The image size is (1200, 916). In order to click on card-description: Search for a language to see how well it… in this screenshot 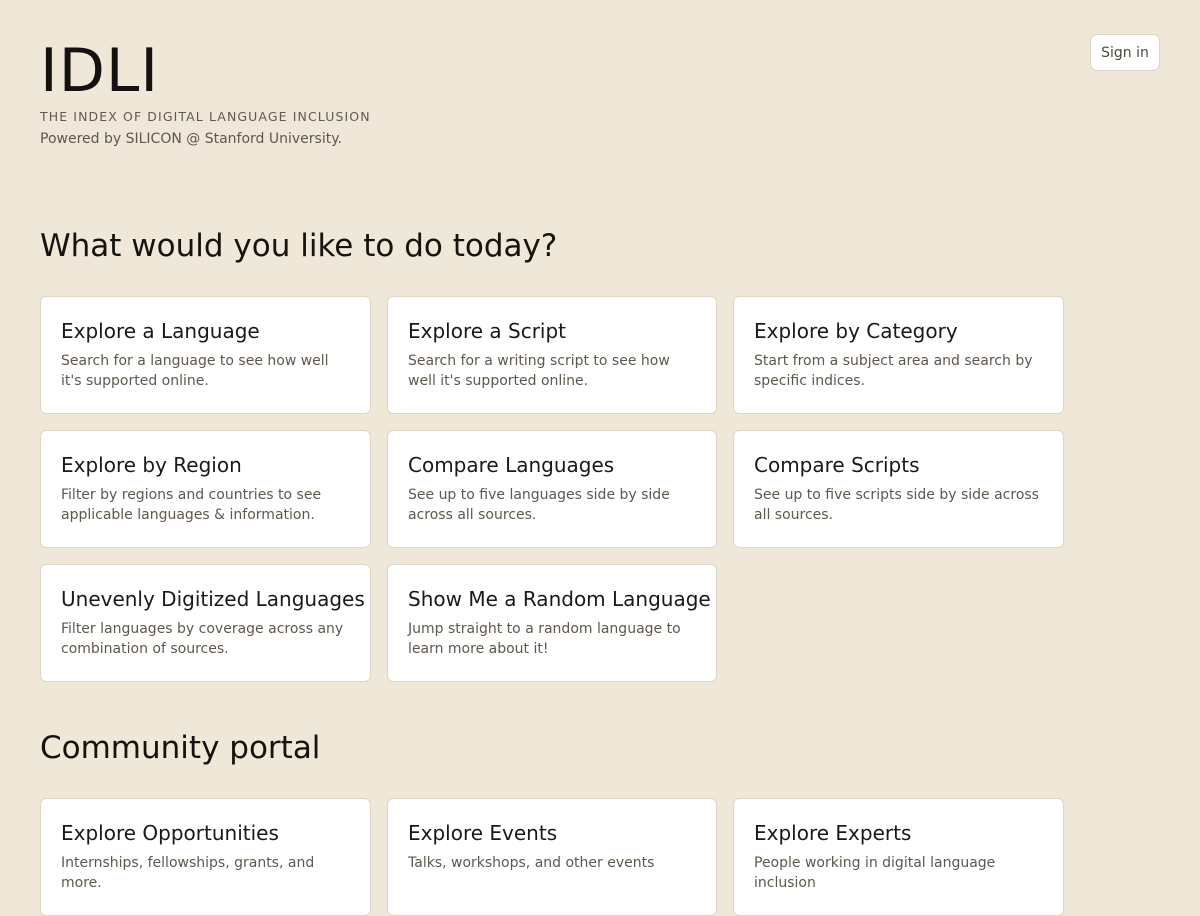, I will do `click(195, 371)`.